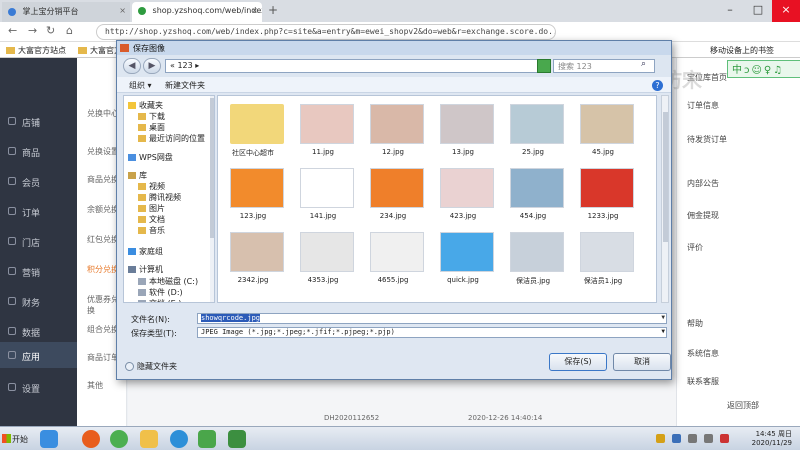 This screenshot has height=450, width=800. What do you see at coordinates (38, 211) in the screenshot?
I see `sidebar-item-orders: 订单` at bounding box center [38, 211].